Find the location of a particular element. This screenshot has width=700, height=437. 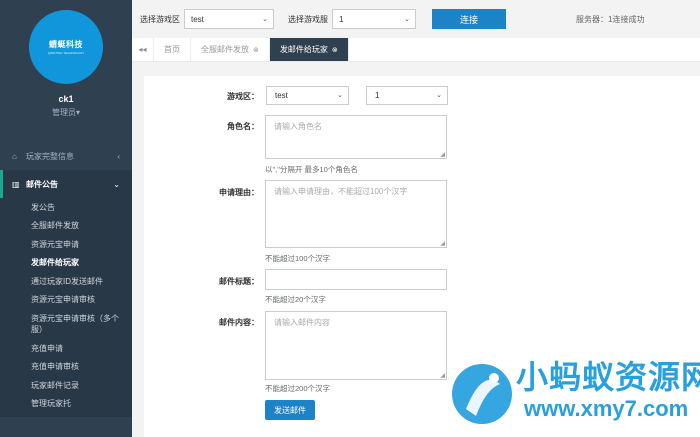

sidebar-item-label: 玩家完整信息 is located at coordinates (50, 156).